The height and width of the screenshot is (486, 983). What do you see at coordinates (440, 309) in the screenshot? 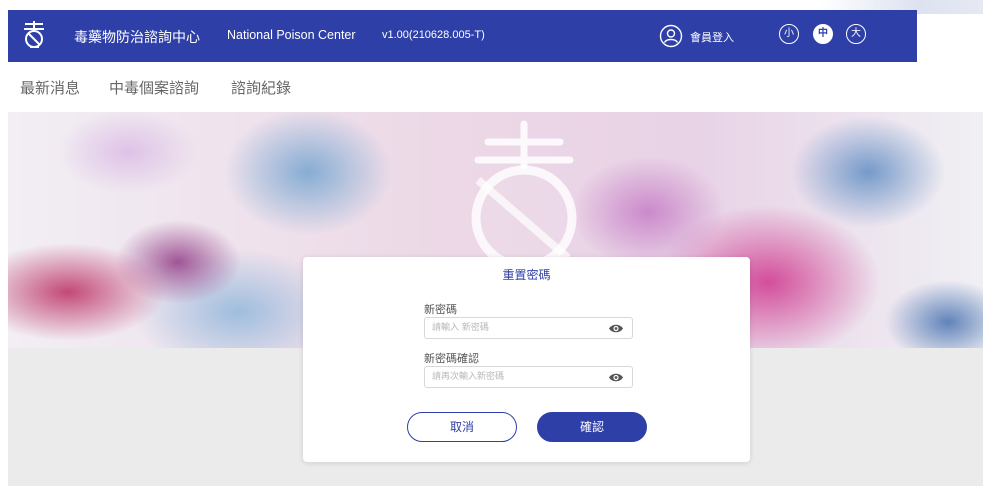
I see `new-password-label: 新密碼` at bounding box center [440, 309].